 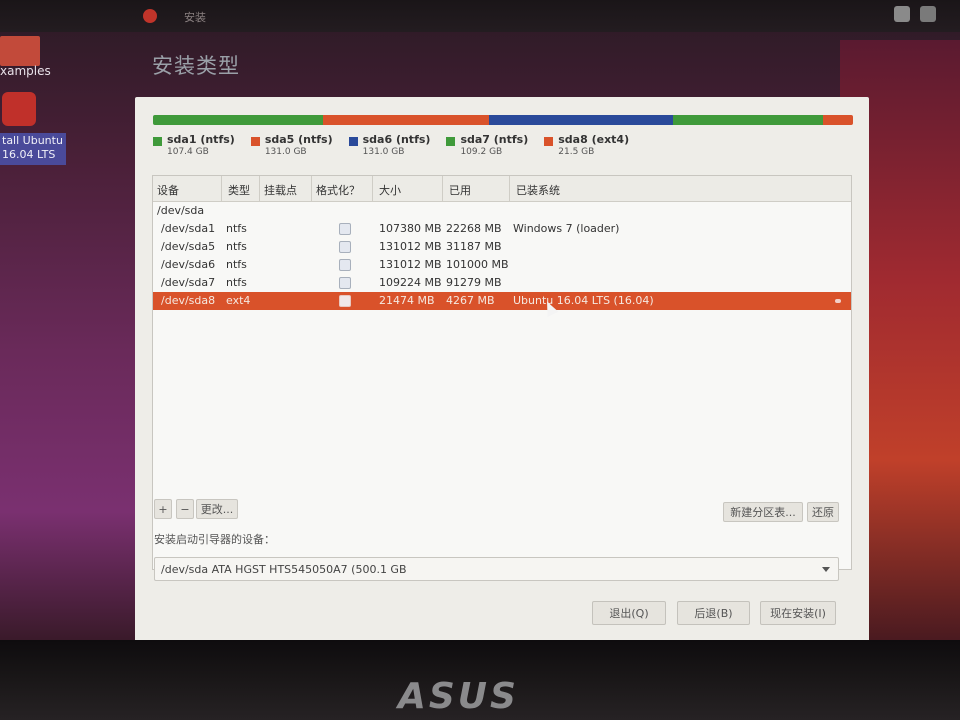 I want to click on examples-folder-icon, so click(x=20, y=51).